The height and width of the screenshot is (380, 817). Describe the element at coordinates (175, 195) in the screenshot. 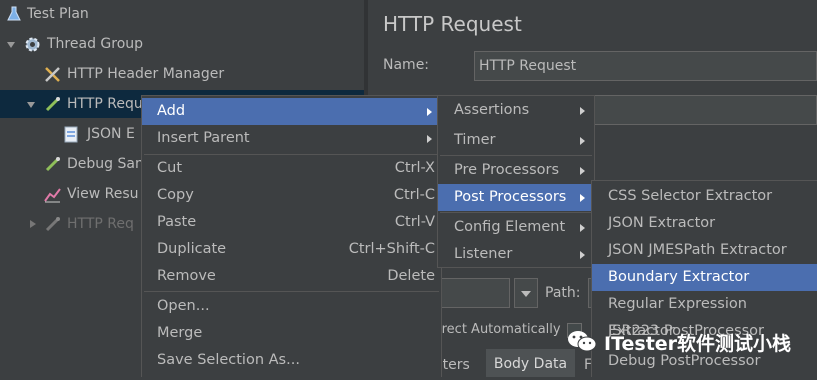

I see `menu-item-label: Copy` at that location.